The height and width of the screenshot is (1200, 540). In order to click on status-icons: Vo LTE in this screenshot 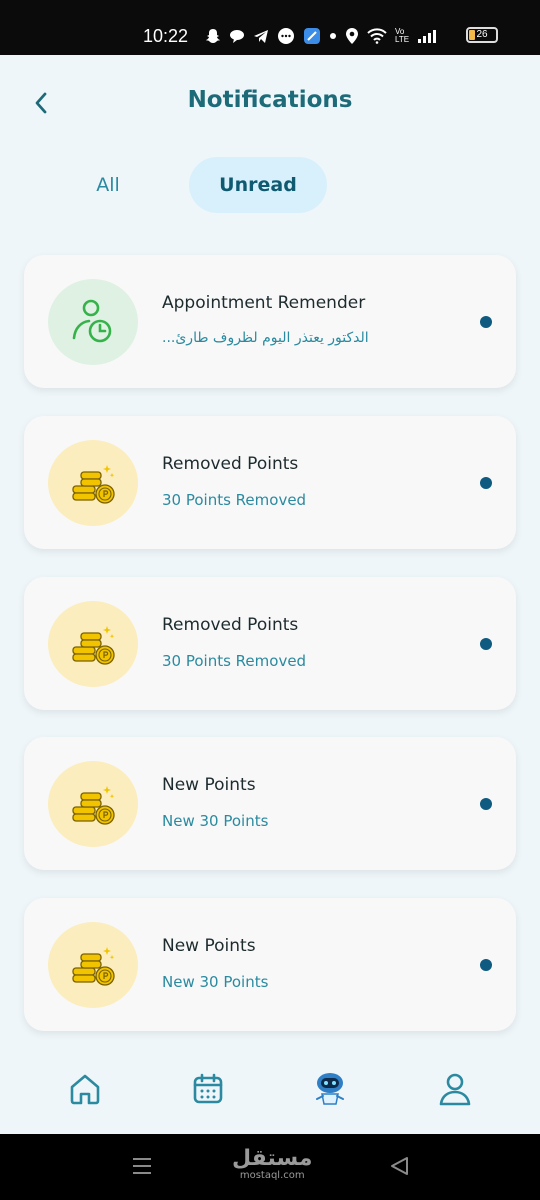, I will do `click(321, 36)`.